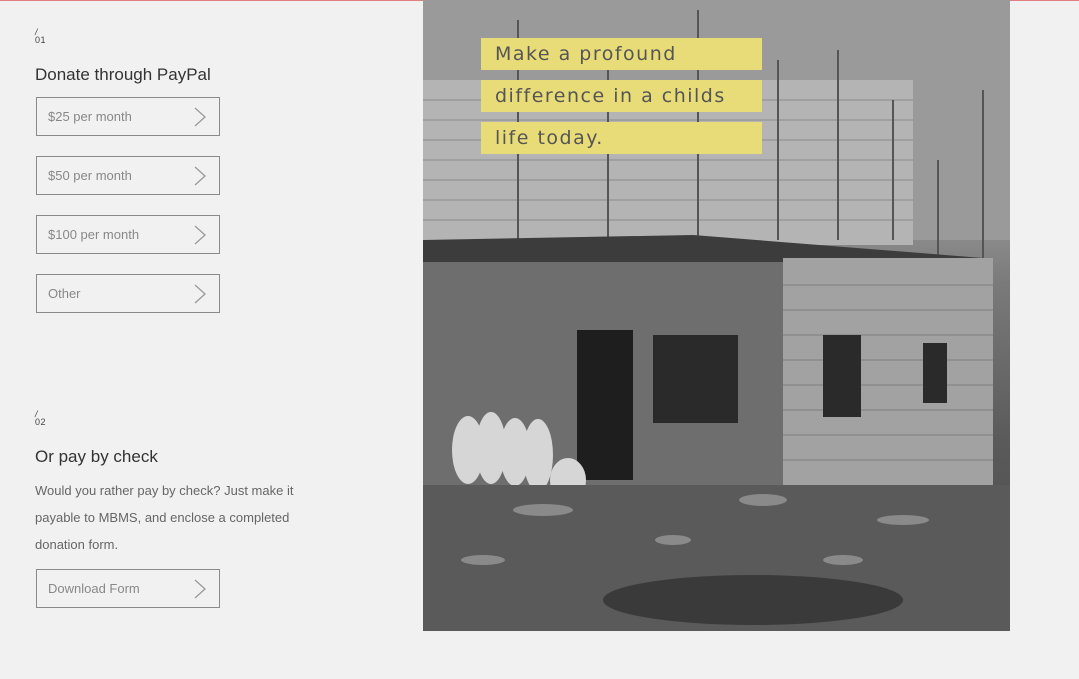  Describe the element at coordinates (90, 175) in the screenshot. I see `button-label: $50 per month` at that location.